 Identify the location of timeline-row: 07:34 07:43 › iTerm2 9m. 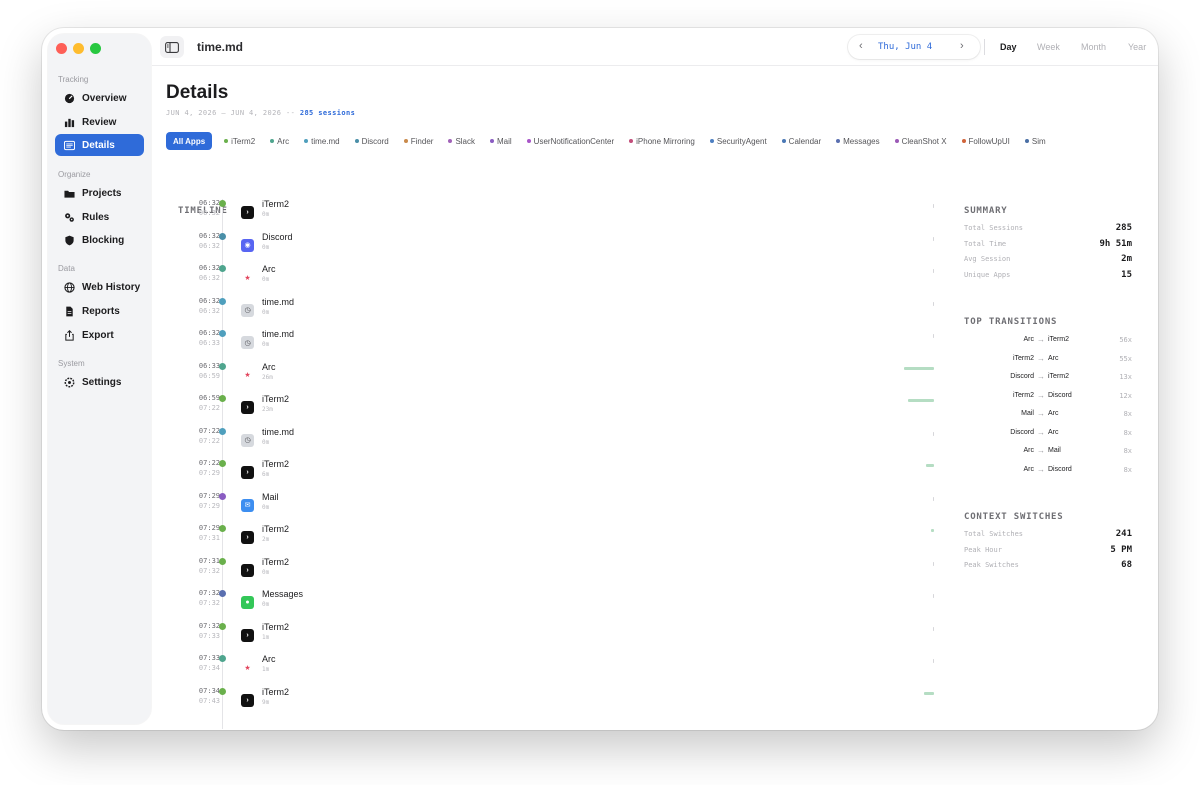
(556, 703).